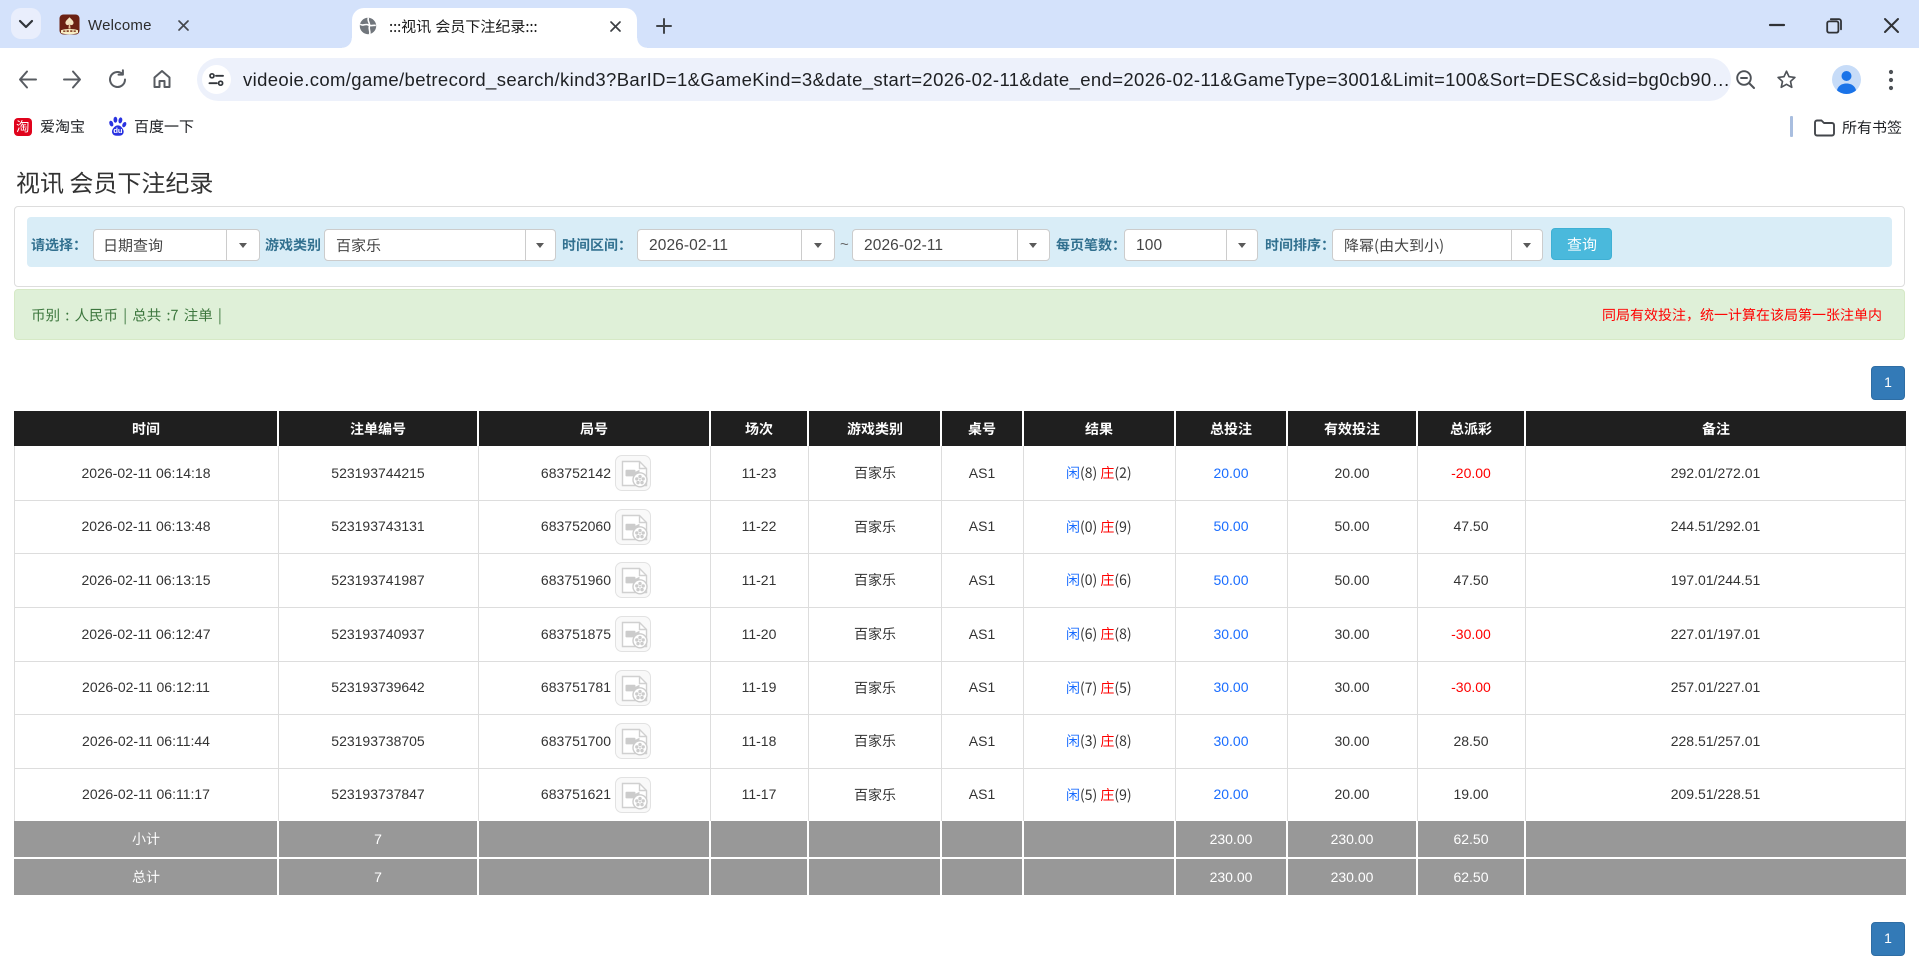 Image resolution: width=1919 pixels, height=964 pixels. I want to click on svg-text: du, so click(118, 130).